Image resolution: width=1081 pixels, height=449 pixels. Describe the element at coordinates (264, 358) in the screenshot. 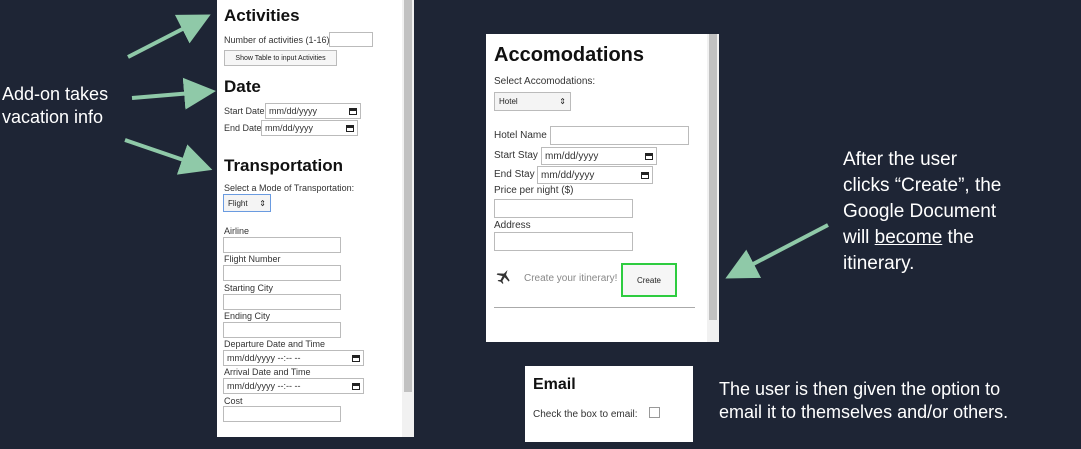

I see `departure-value: mm/dd/yyyy --:-- --` at that location.